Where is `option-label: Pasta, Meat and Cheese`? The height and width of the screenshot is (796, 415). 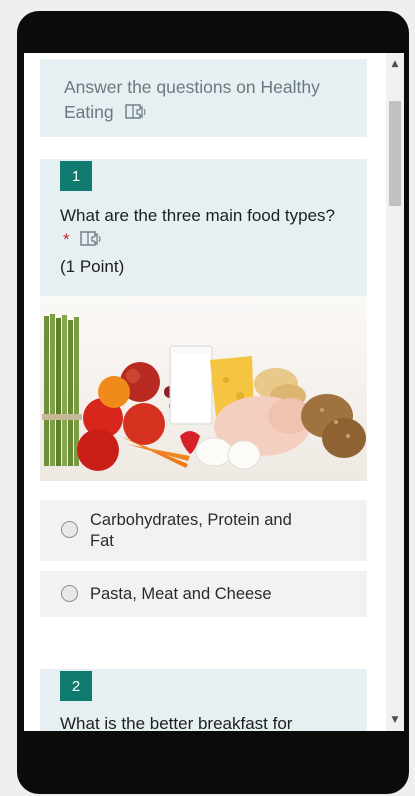 option-label: Pasta, Meat and Cheese is located at coordinates (181, 594).